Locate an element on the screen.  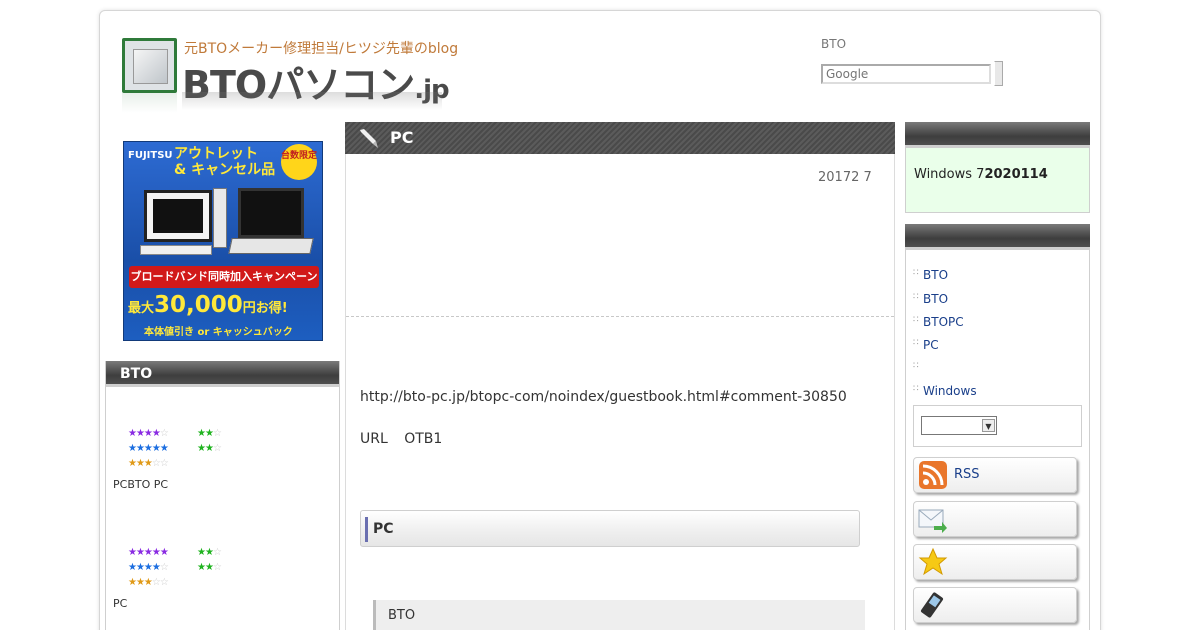
notice-date: 2020114 is located at coordinates (1016, 174).